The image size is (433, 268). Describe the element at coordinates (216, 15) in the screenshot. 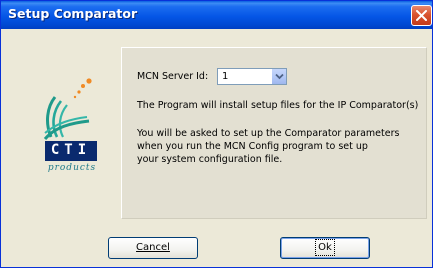

I see `title-bar: Setup Comparator` at that location.